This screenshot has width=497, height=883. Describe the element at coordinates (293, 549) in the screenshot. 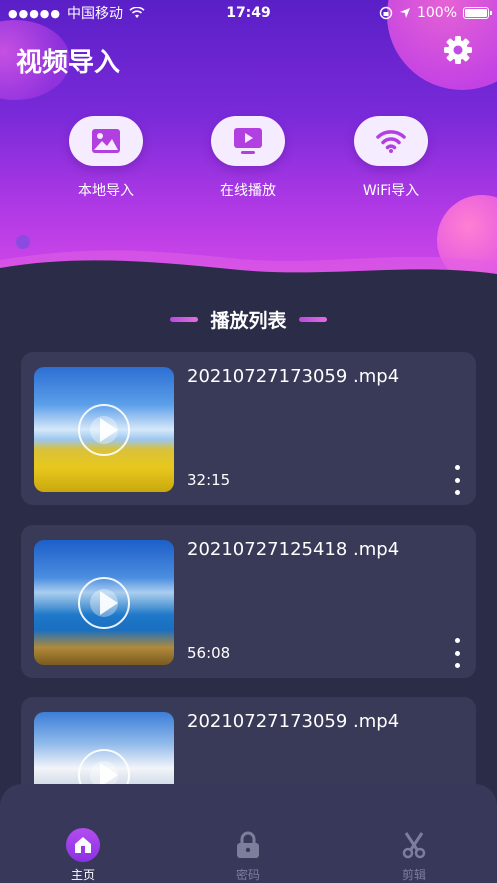

I see `video-filename: 20210727125418 .mp4` at that location.